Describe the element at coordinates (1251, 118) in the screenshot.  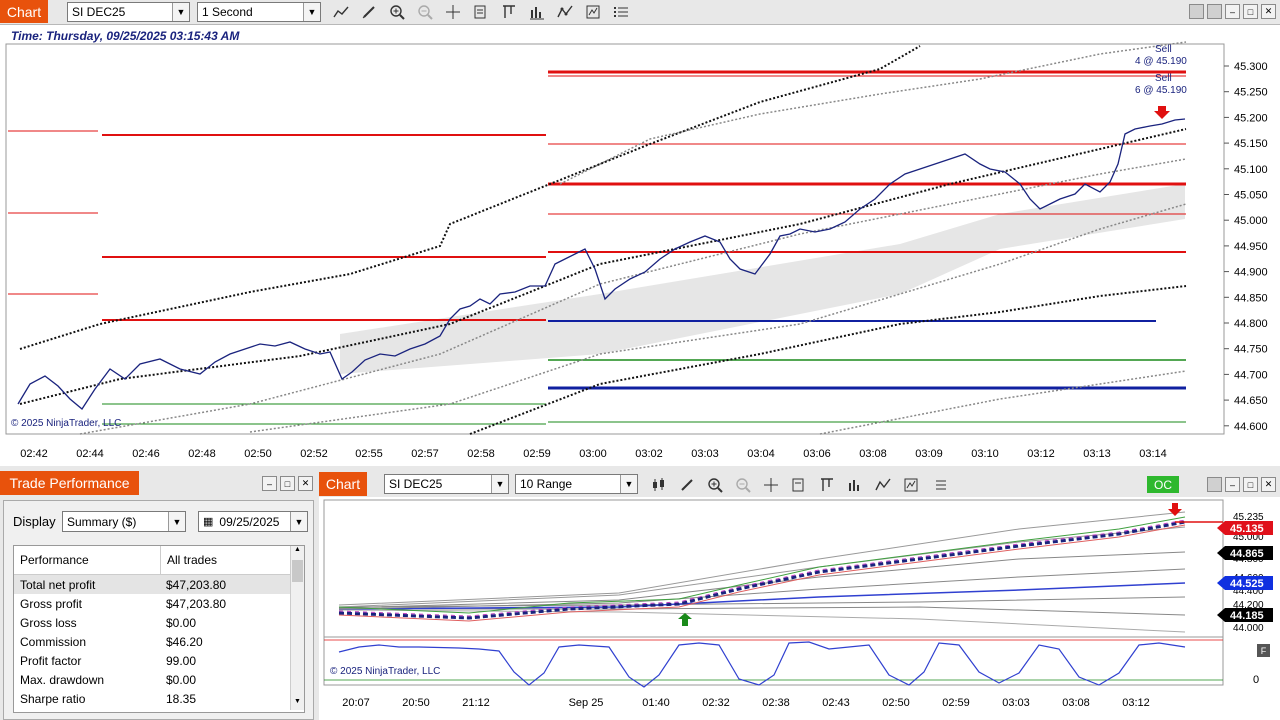
I see `price-tick-label: 45.200` at that location.